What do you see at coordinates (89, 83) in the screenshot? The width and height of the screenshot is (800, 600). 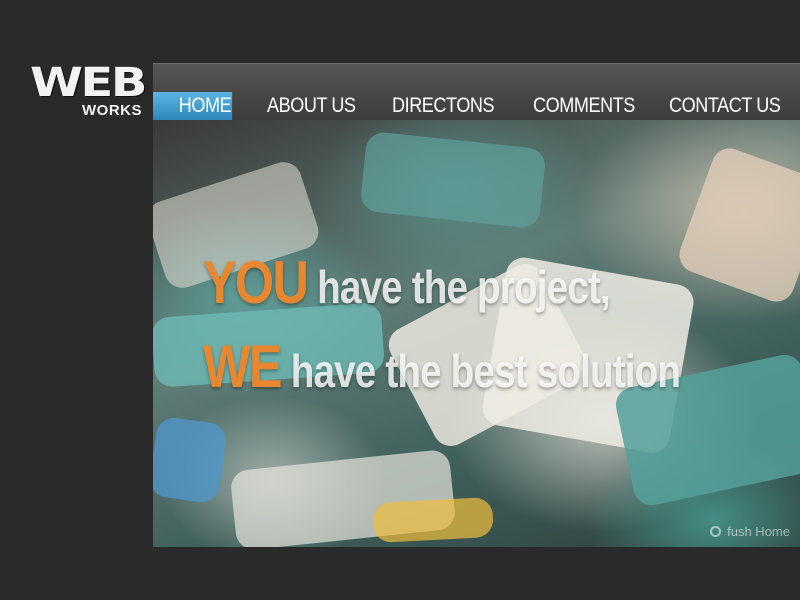 I see `logo-web-text: WEB` at bounding box center [89, 83].